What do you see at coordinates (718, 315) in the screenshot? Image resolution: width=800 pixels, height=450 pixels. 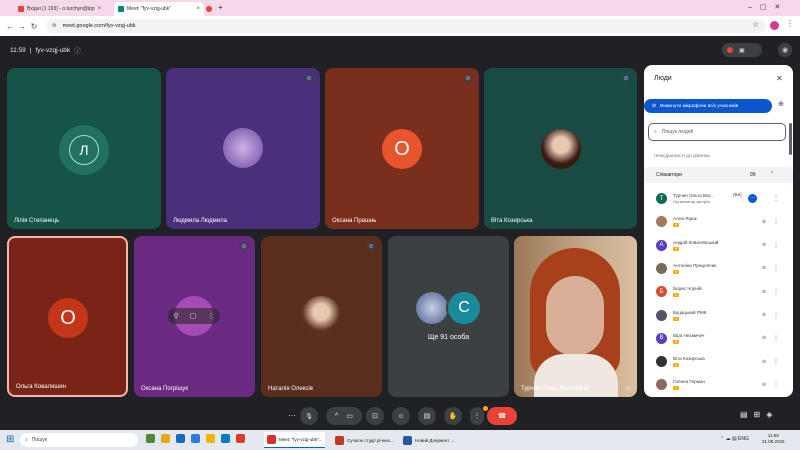 I see `participant-row: Буцацький РМК ✎ ⊘ ⋮` at bounding box center [718, 315].